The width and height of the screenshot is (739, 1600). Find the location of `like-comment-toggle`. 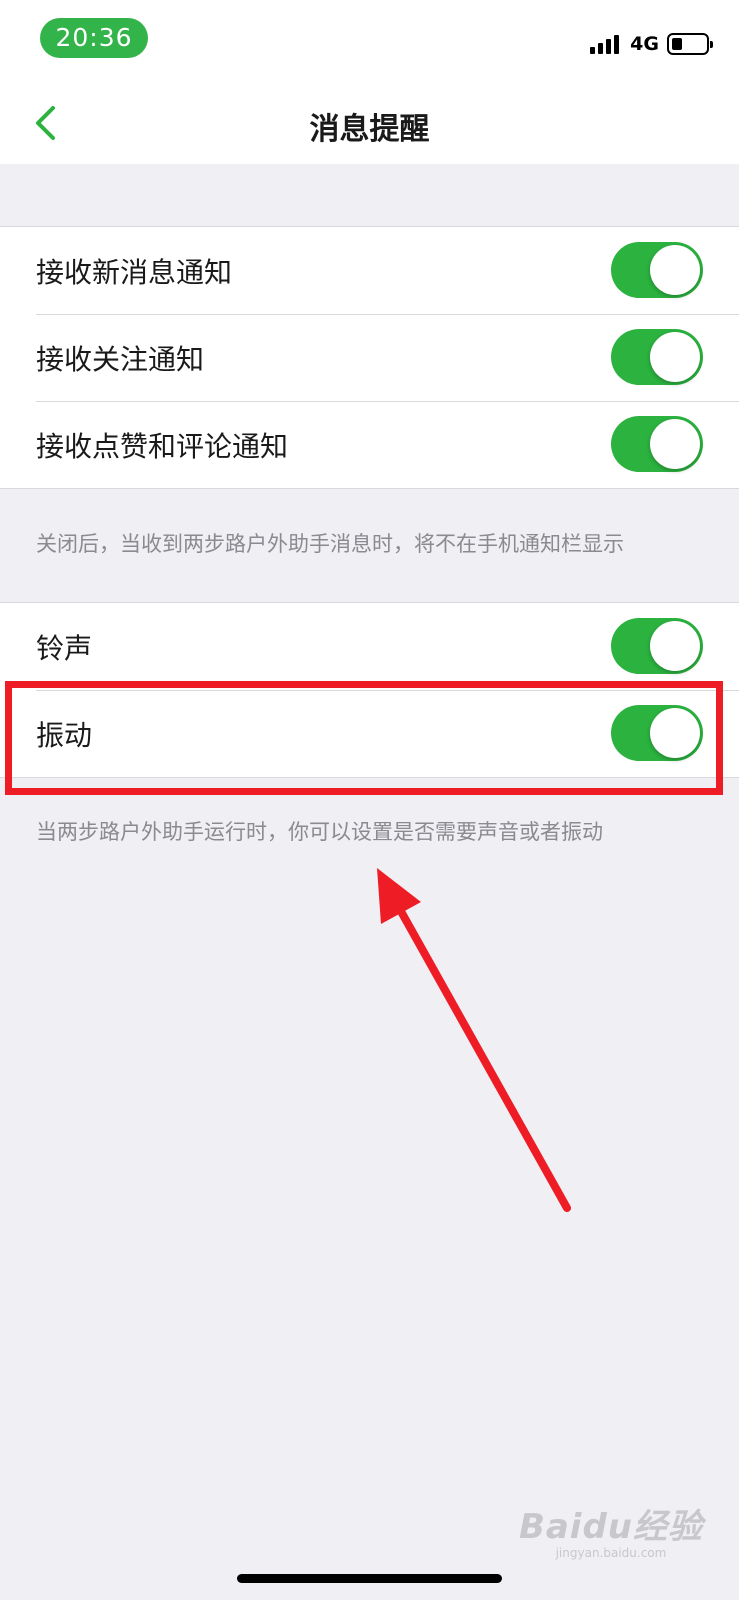

like-comment-toggle is located at coordinates (657, 444).